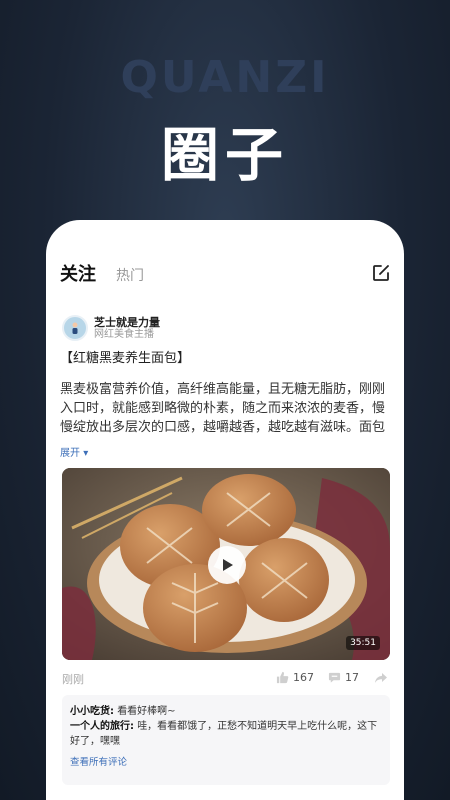 Image resolution: width=450 pixels, height=800 pixels. I want to click on video-duration: 35:51, so click(363, 643).